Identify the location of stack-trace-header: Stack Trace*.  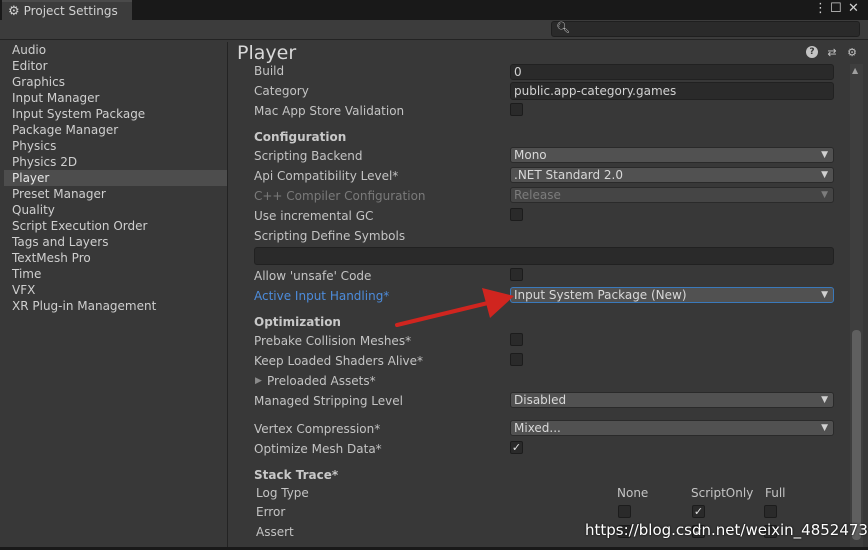
(296, 475).